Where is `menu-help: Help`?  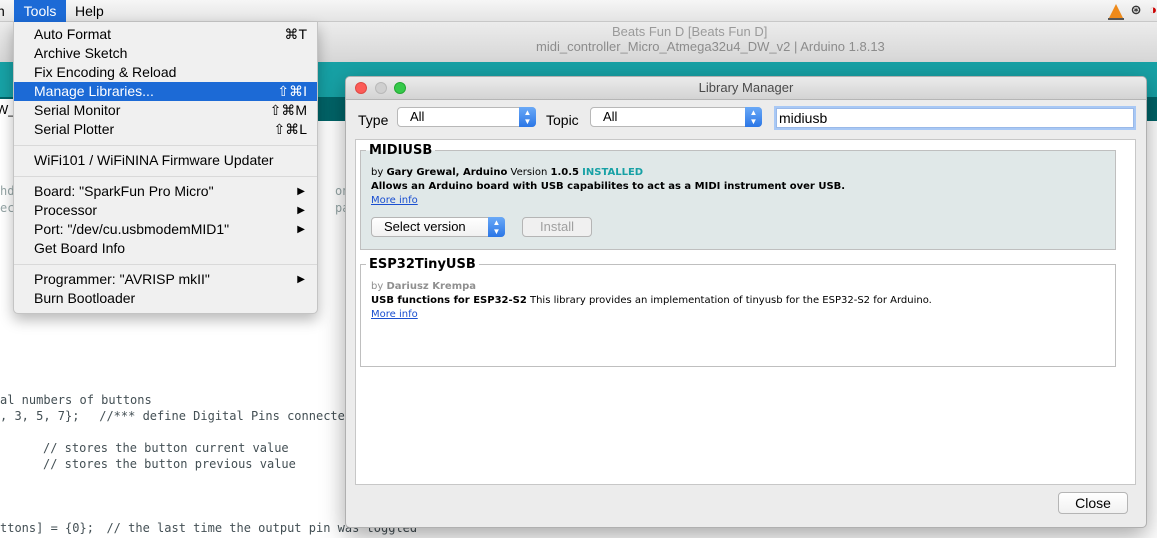
menu-help: Help is located at coordinates (89, 11).